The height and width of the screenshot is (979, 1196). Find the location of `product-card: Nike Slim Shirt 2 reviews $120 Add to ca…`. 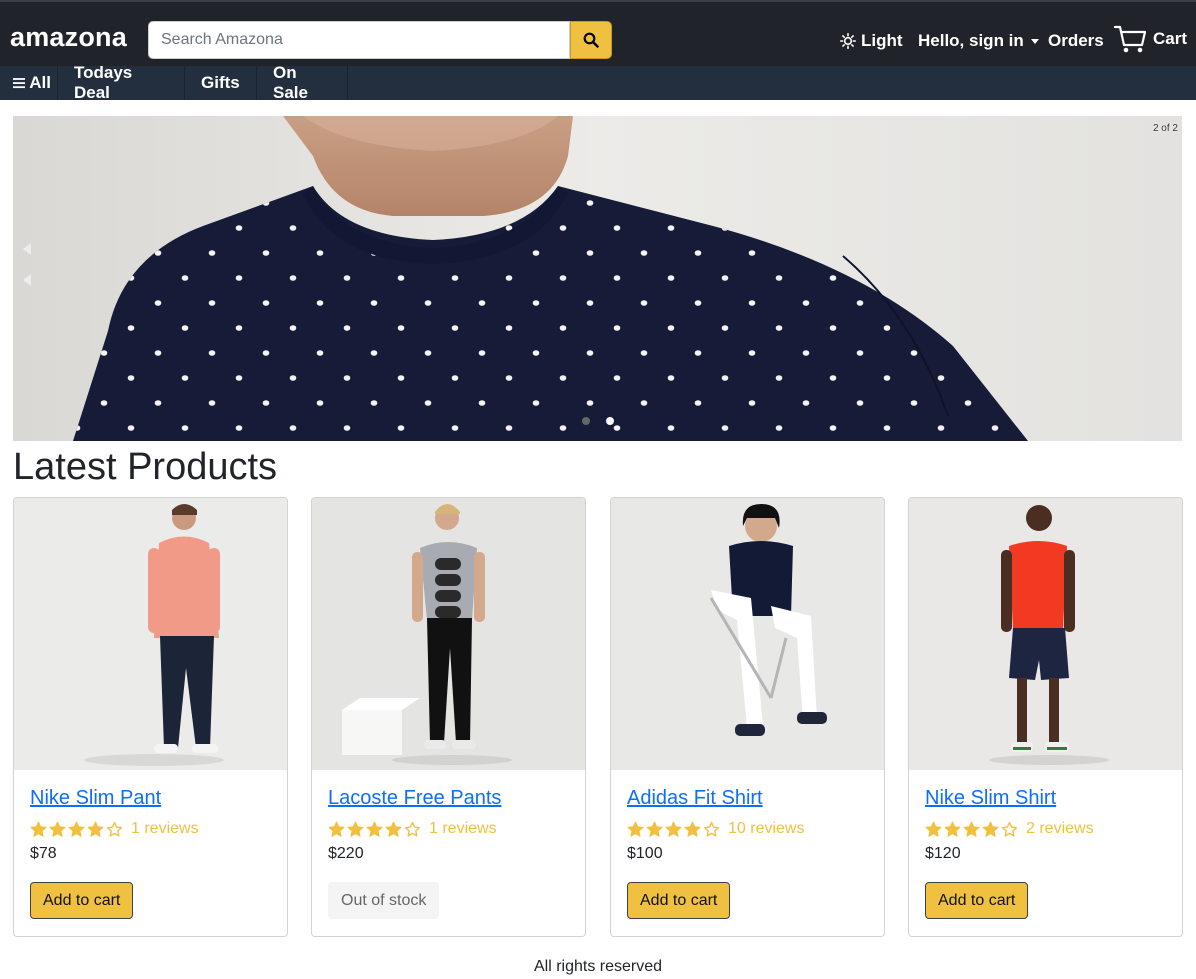

product-card: Nike Slim Shirt 2 reviews $120 Add to ca… is located at coordinates (1045, 717).